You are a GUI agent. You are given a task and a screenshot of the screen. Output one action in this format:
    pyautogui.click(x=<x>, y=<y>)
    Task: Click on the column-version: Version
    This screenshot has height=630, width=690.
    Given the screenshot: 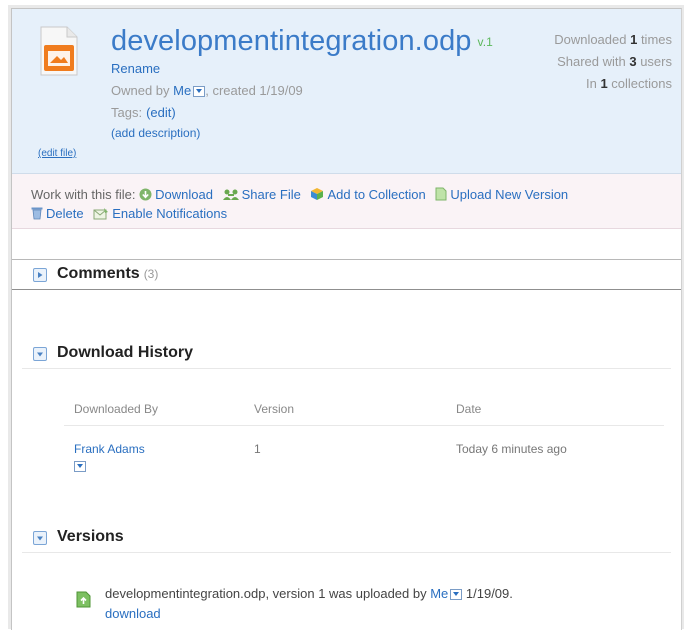 What is the action you would take?
    pyautogui.click(x=274, y=409)
    